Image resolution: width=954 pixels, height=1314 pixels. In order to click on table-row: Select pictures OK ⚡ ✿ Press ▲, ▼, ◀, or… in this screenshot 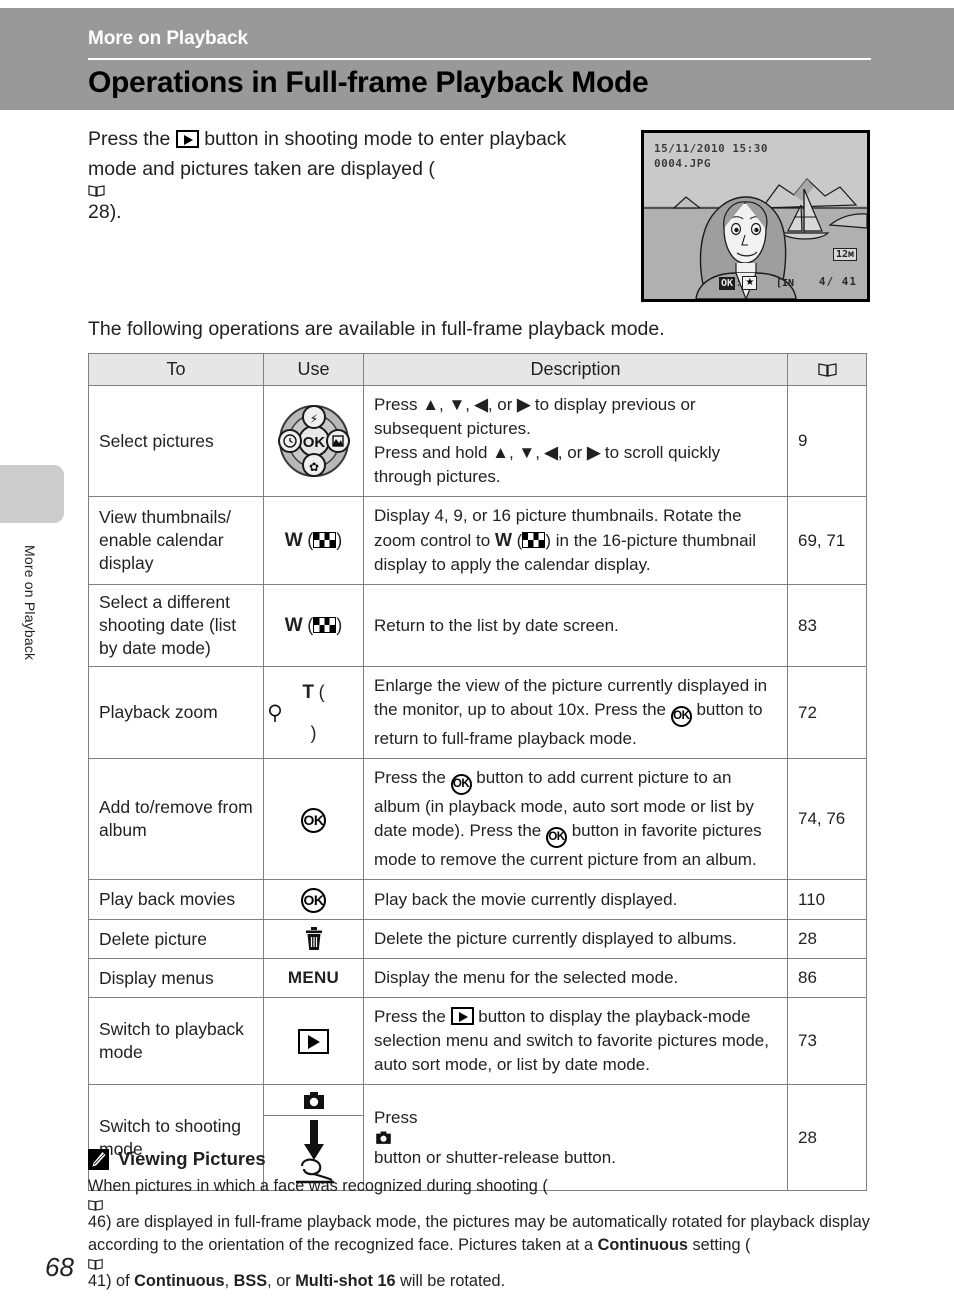, I will do `click(477, 441)`.